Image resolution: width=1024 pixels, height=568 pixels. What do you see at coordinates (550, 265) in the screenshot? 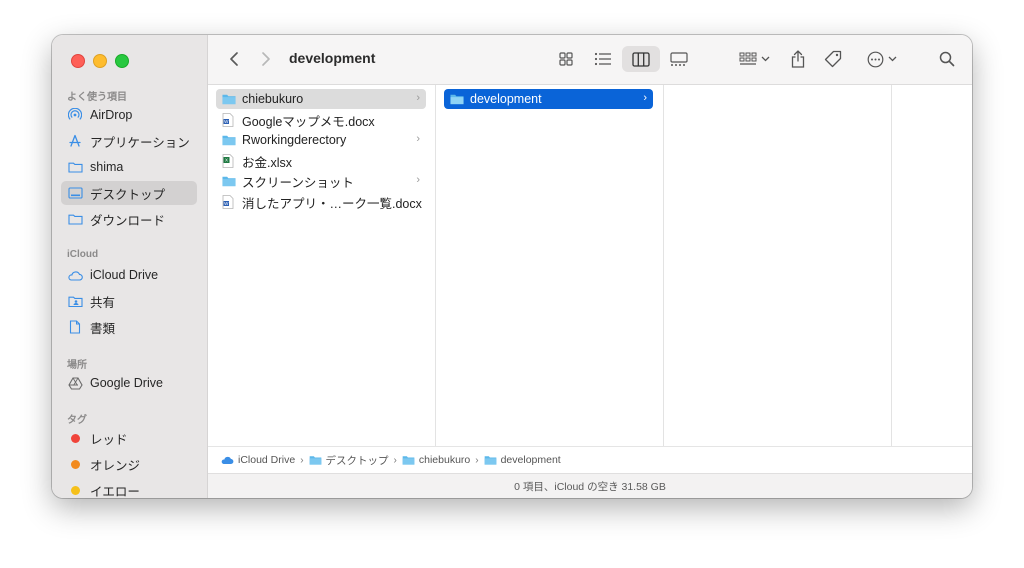
I see `column-2: development ›` at bounding box center [550, 265].